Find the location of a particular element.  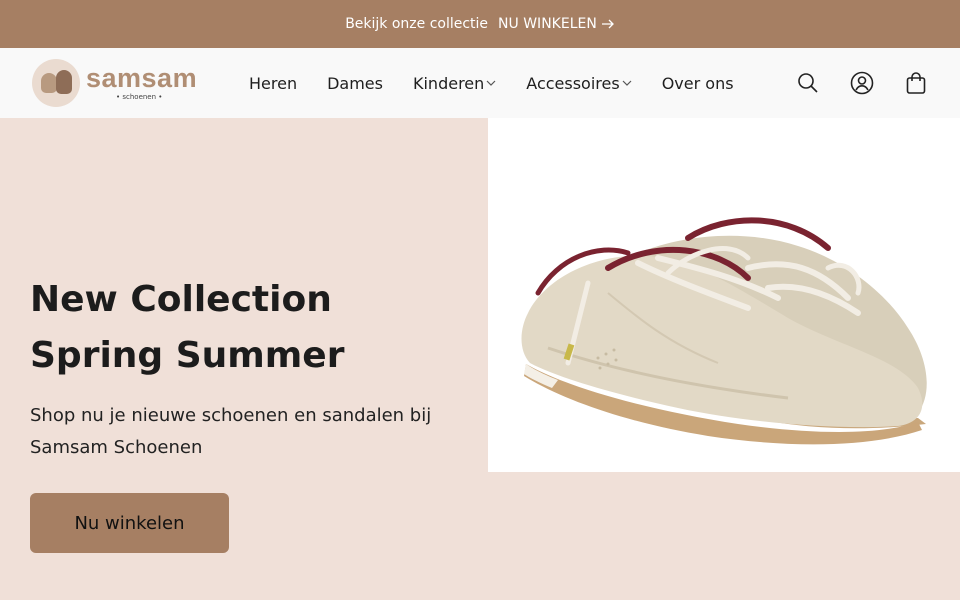

hero-title: New Collection Spring Summer is located at coordinates (240, 328).